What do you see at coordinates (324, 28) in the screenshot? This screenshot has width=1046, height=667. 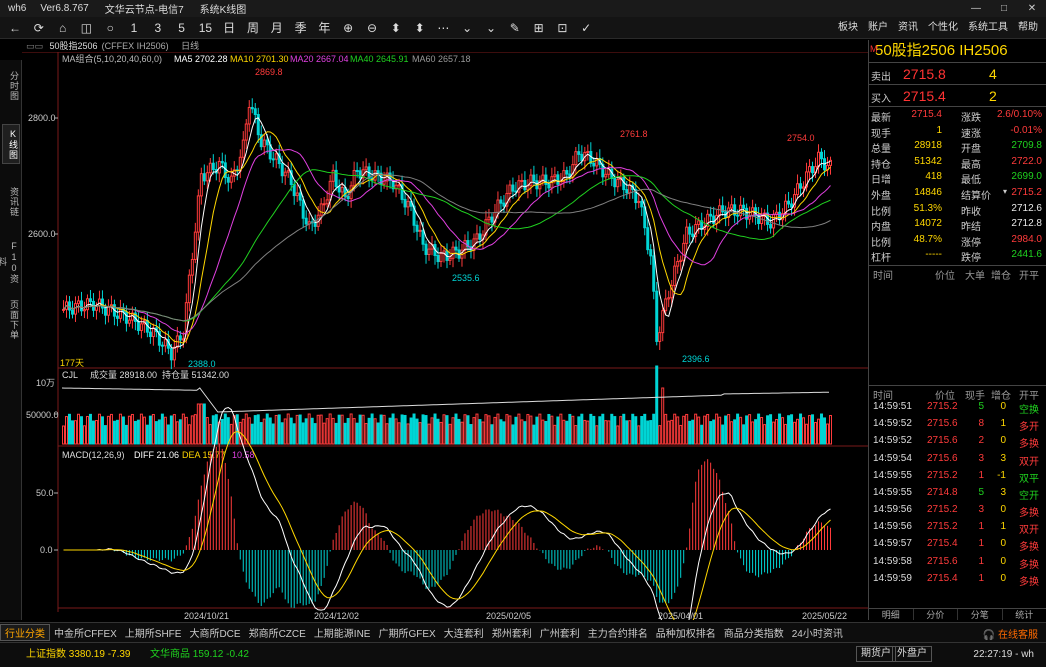 I see `period-year-icon: 年` at bounding box center [324, 28].